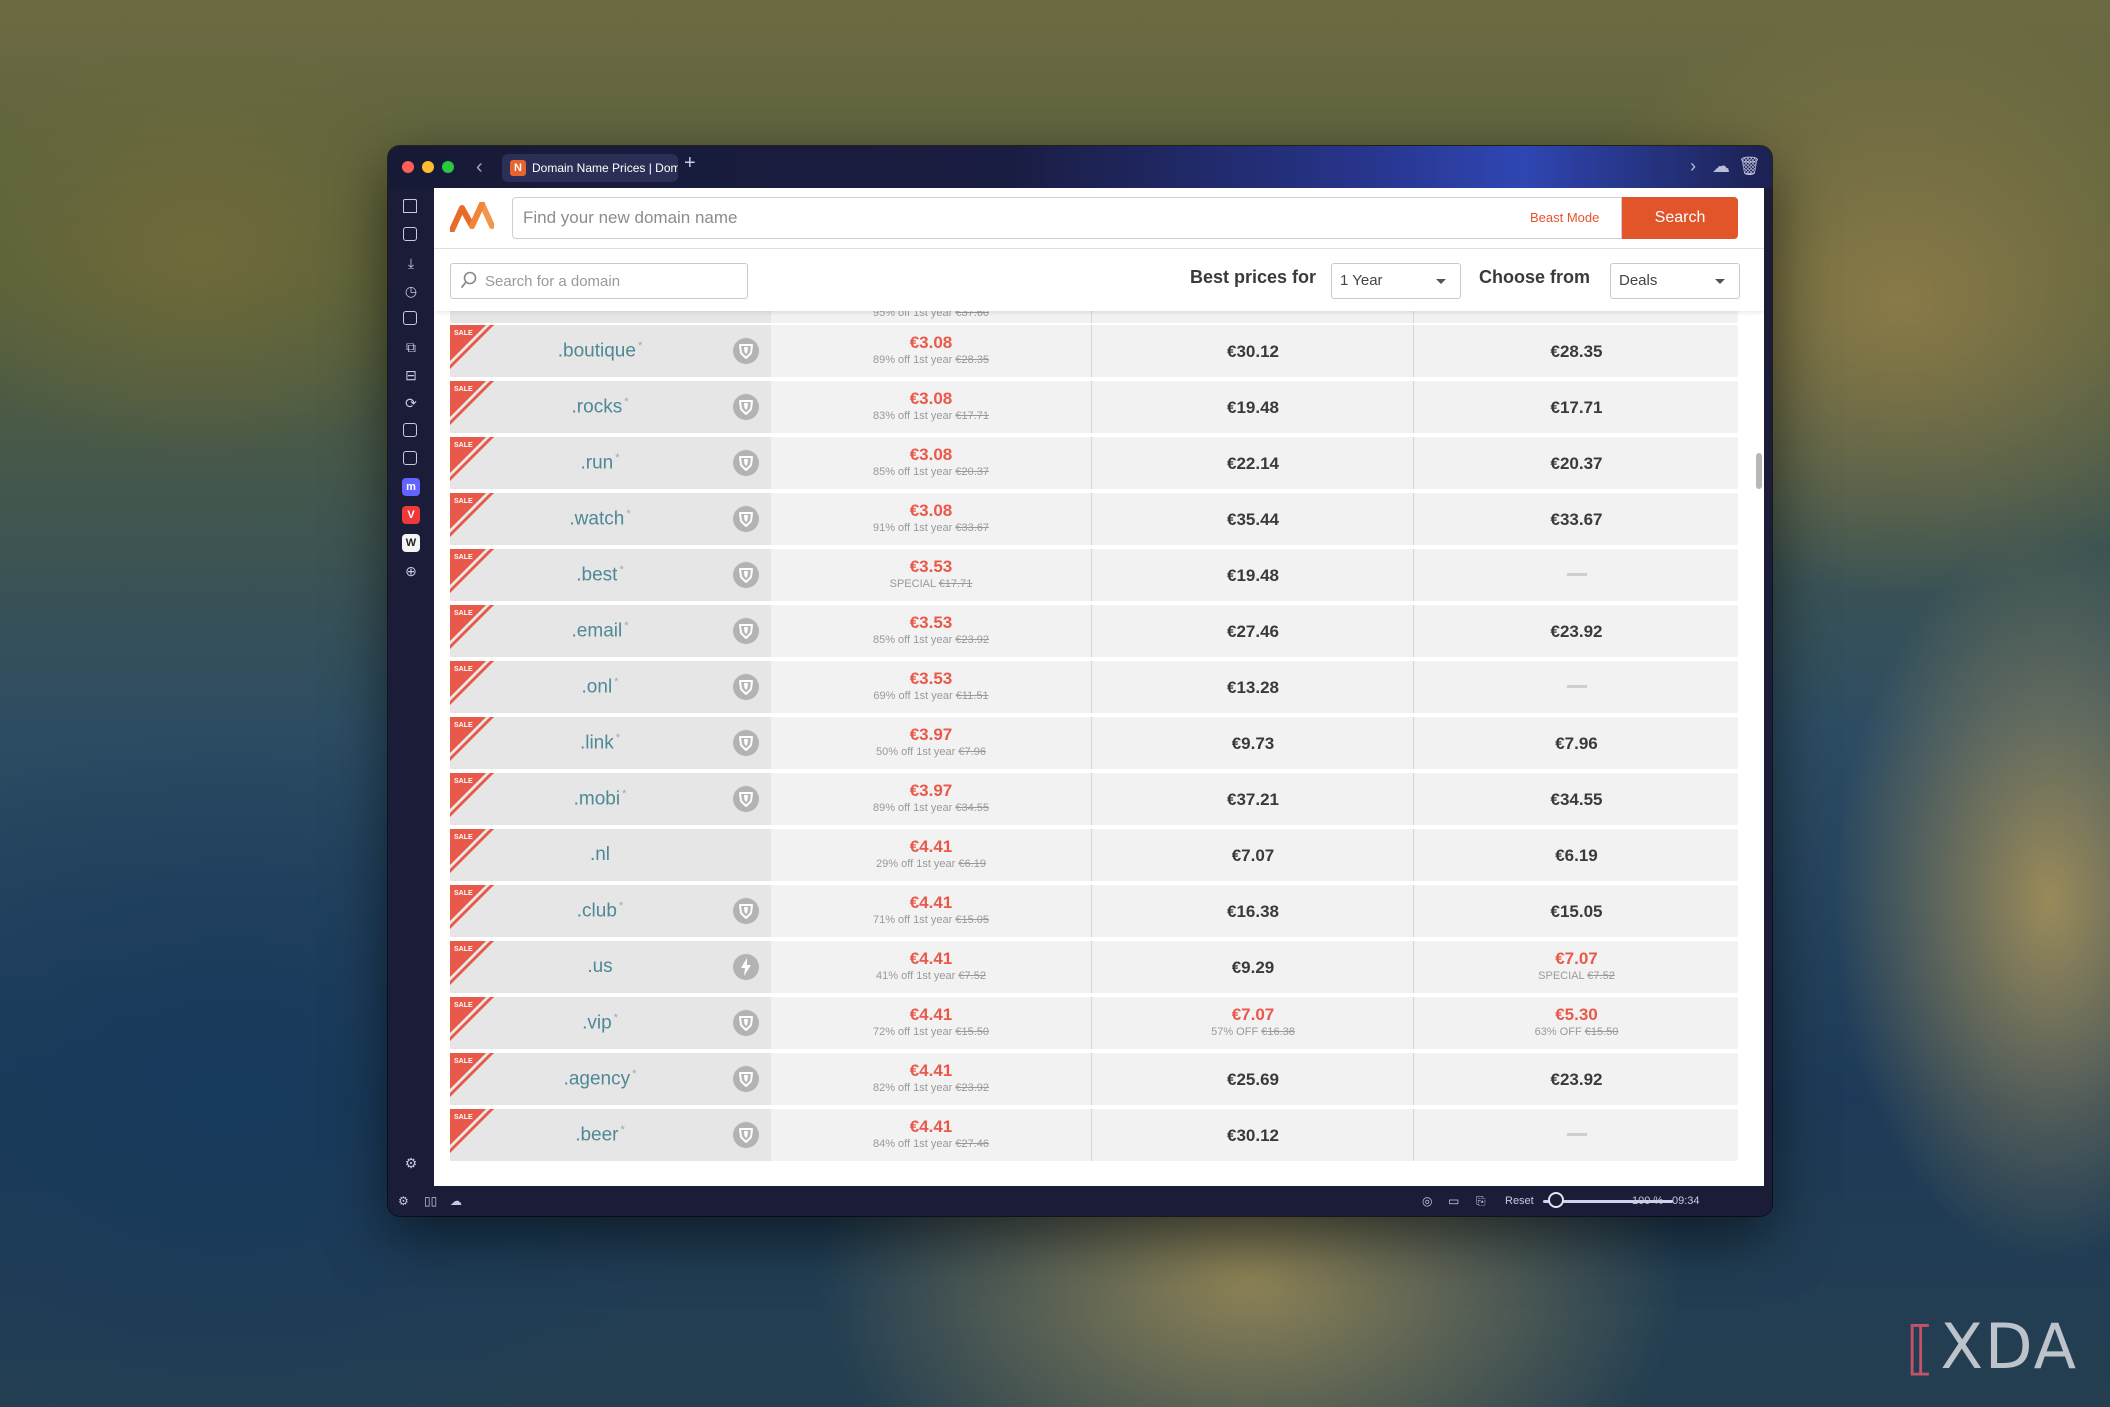 This screenshot has width=2110, height=1407. Describe the element at coordinates (1675, 281) in the screenshot. I see `category-select: Deals` at that location.